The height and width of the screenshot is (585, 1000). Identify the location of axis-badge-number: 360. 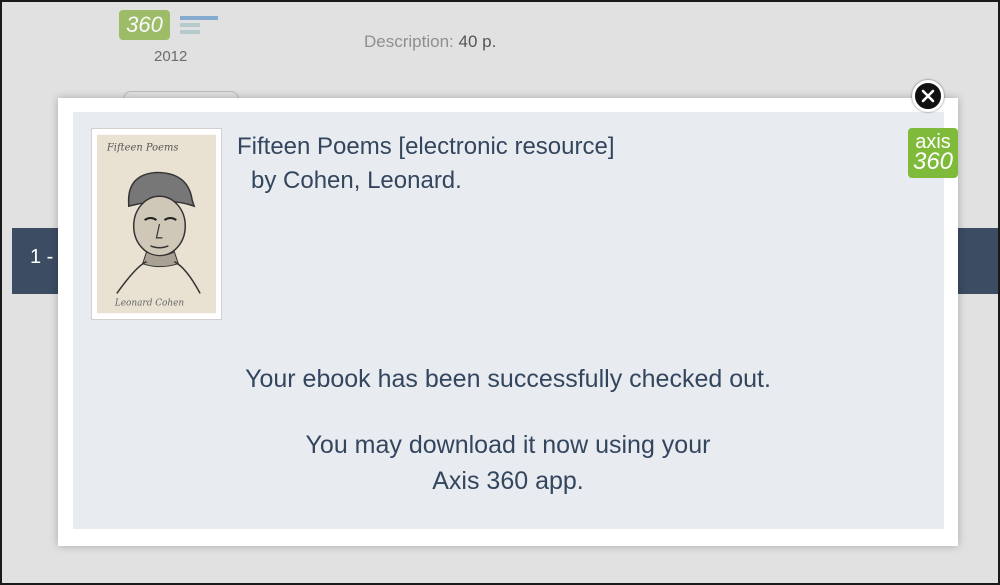
(933, 161).